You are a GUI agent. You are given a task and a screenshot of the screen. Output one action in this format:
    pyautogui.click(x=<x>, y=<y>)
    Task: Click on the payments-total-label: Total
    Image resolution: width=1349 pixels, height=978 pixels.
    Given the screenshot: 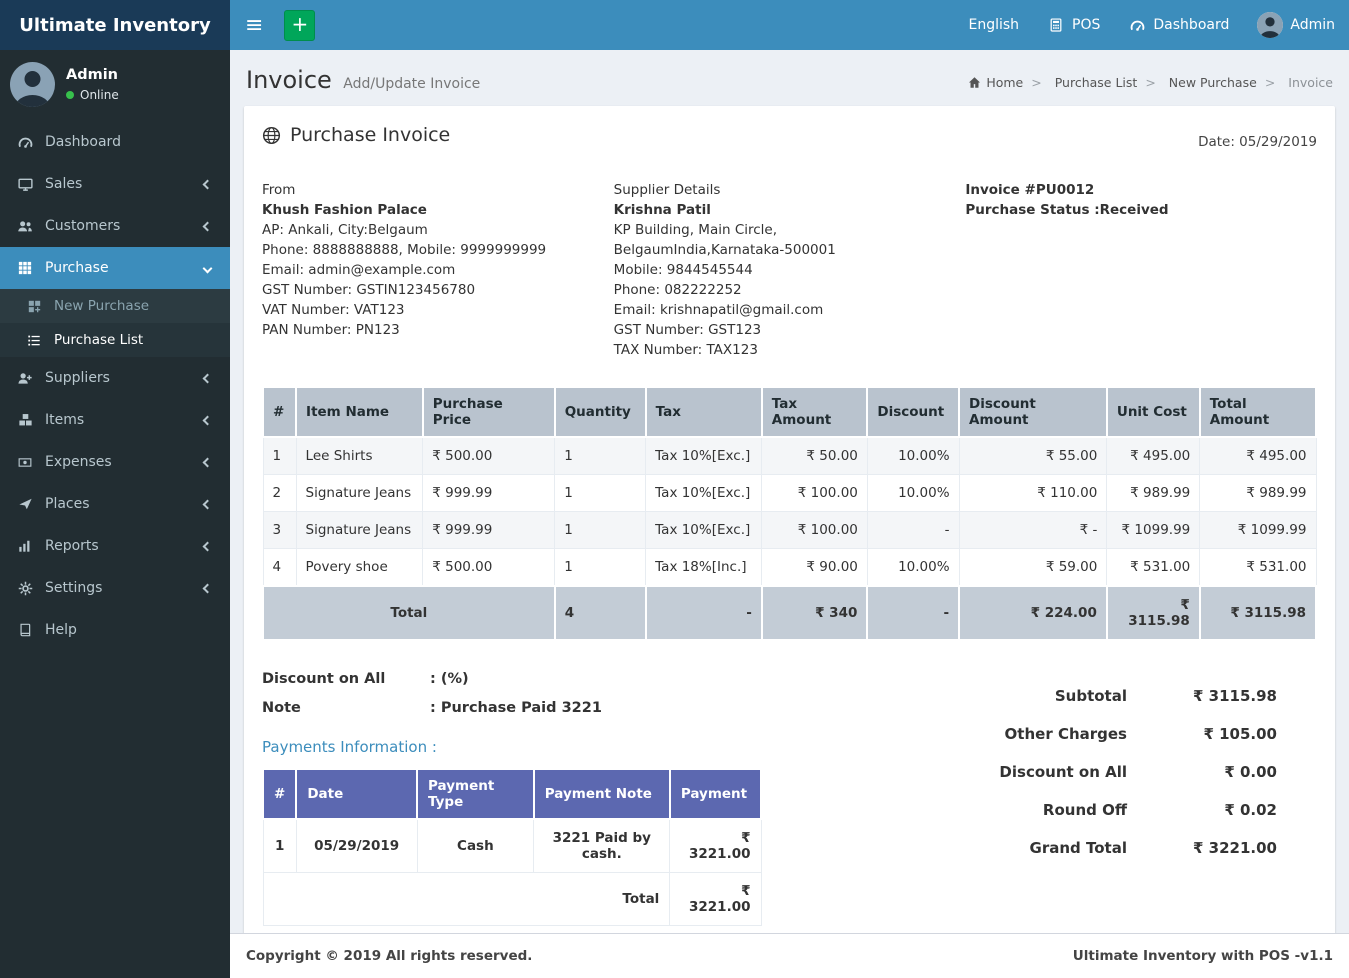 What is the action you would take?
    pyautogui.click(x=466, y=899)
    